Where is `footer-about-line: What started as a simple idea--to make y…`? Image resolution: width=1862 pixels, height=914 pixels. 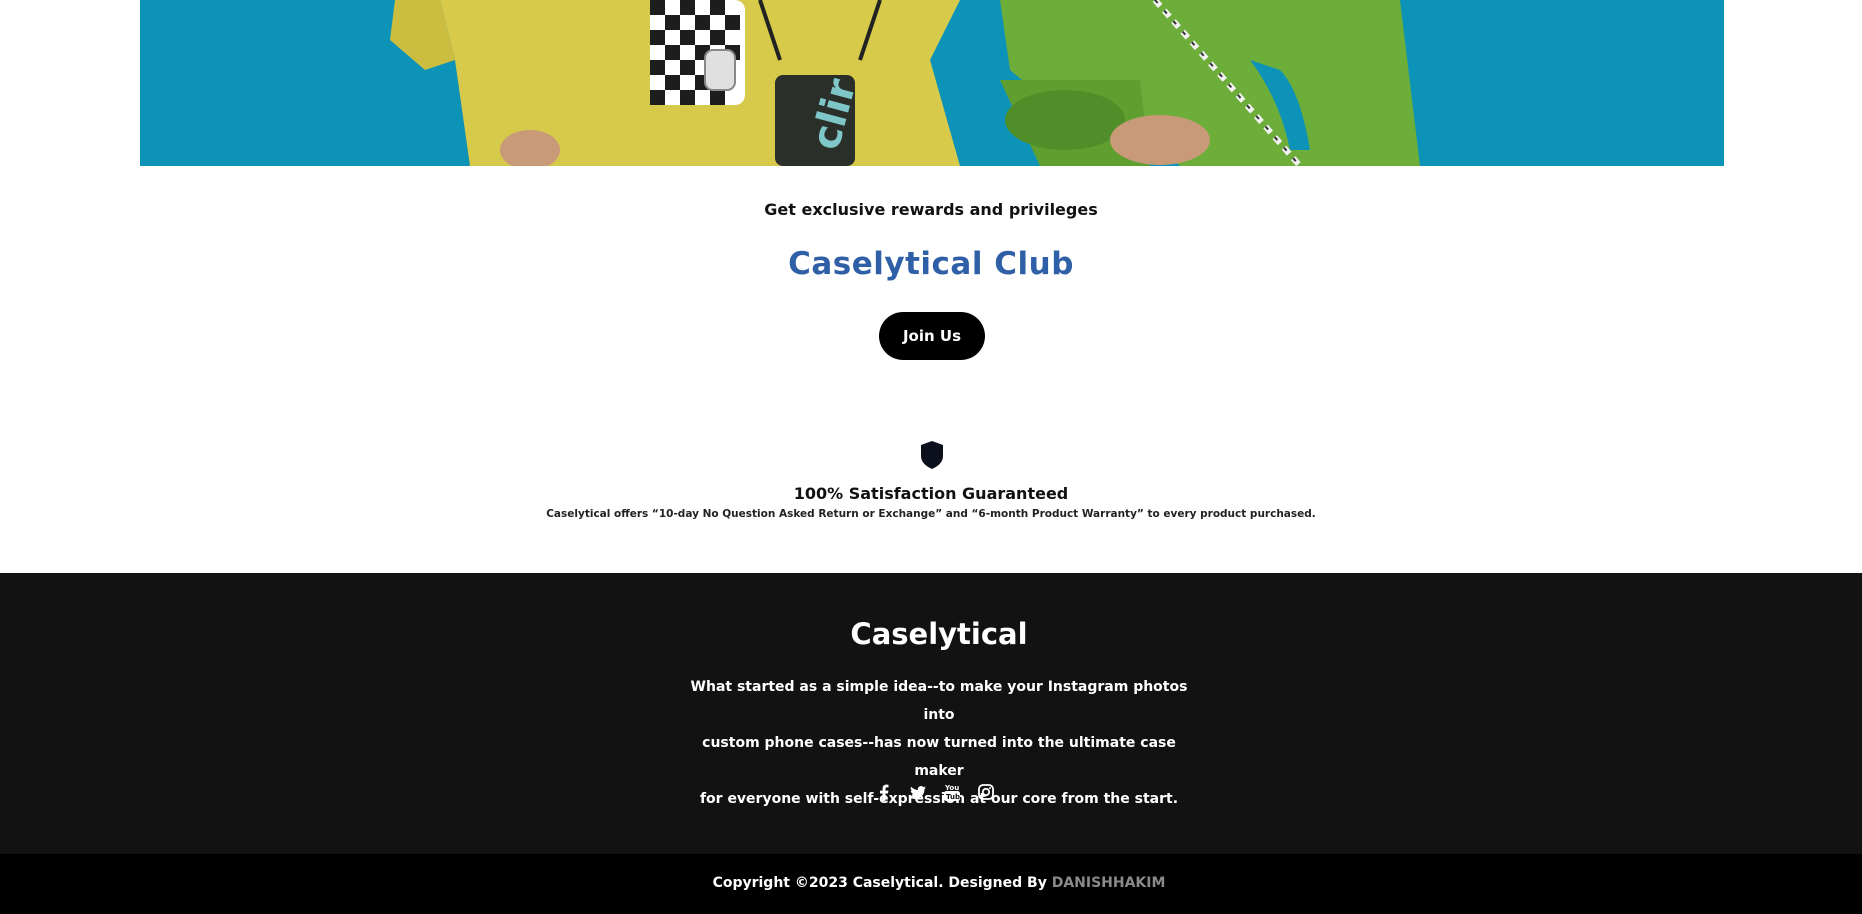
footer-about-line: What started as a simple idea--to make y… is located at coordinates (939, 701).